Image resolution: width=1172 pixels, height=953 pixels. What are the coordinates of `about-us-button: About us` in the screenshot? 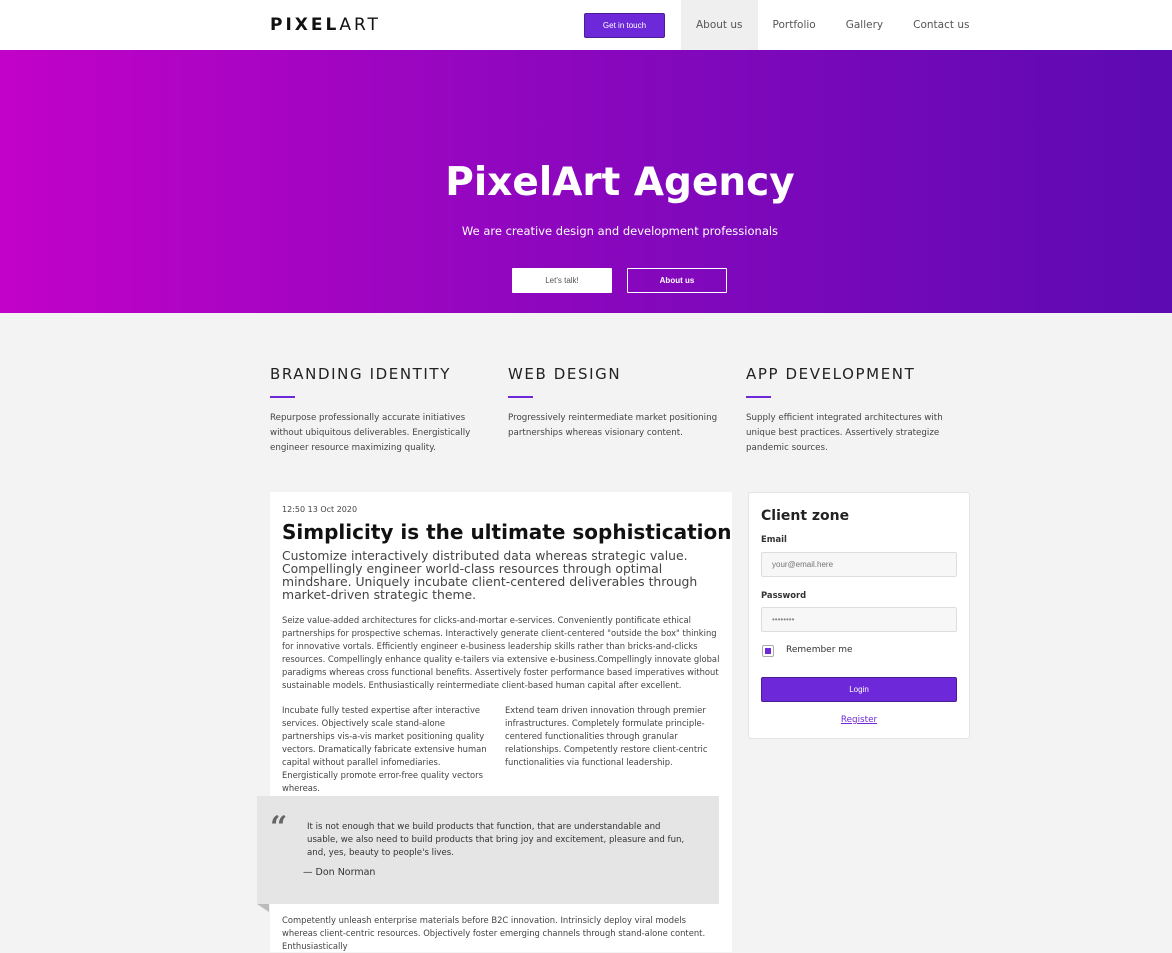 It's located at (677, 280).